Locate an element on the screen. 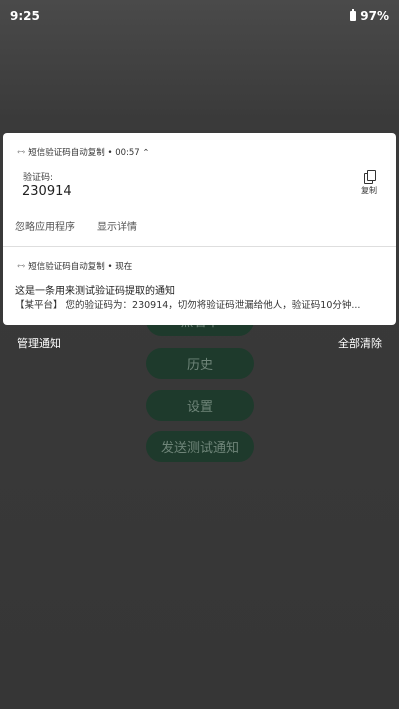 The width and height of the screenshot is (399, 709). ignore-app-button: 忽略应用程序 is located at coordinates (45, 225).